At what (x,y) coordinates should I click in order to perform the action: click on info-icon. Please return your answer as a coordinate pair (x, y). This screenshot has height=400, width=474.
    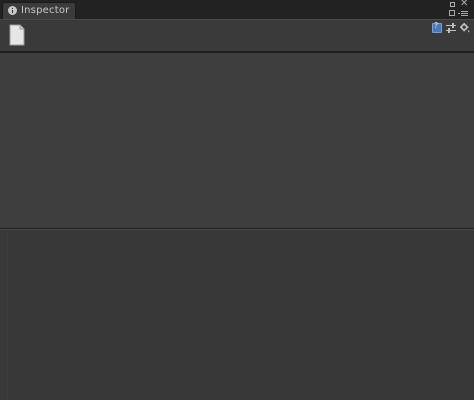
    Looking at the image, I should click on (12, 10).